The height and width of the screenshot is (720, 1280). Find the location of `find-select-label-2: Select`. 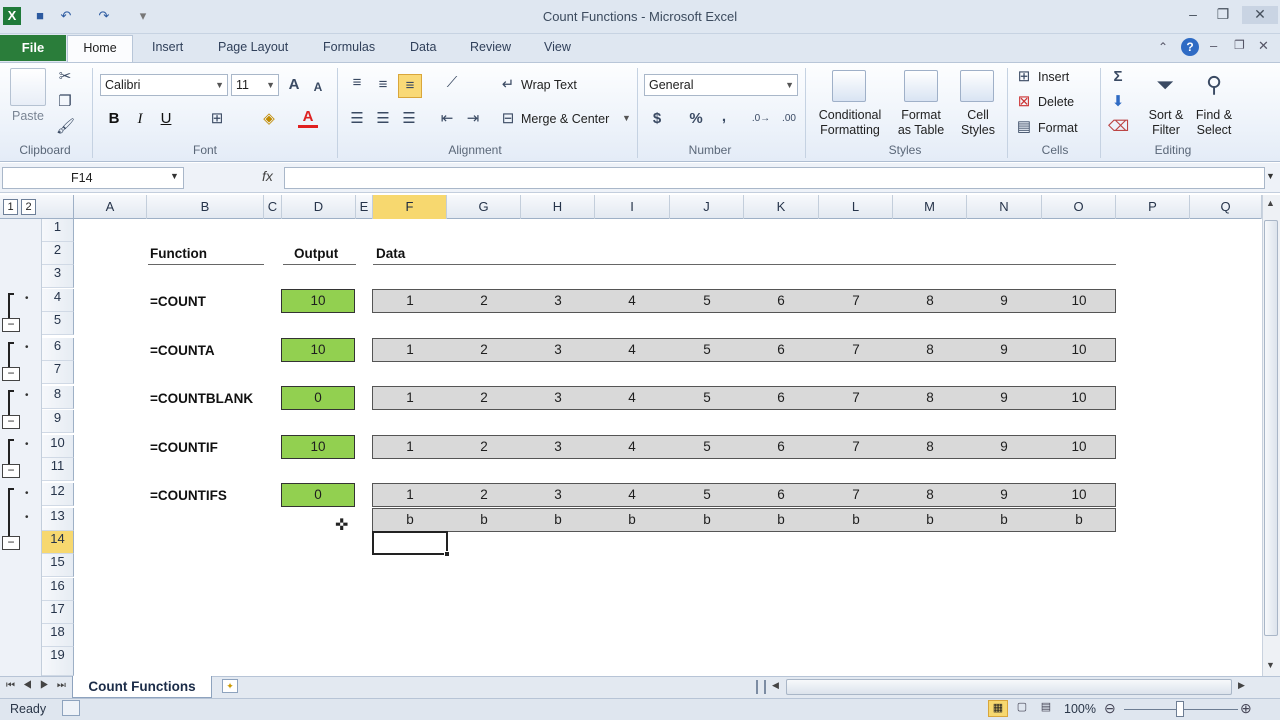

find-select-label-2: Select is located at coordinates (1214, 130).